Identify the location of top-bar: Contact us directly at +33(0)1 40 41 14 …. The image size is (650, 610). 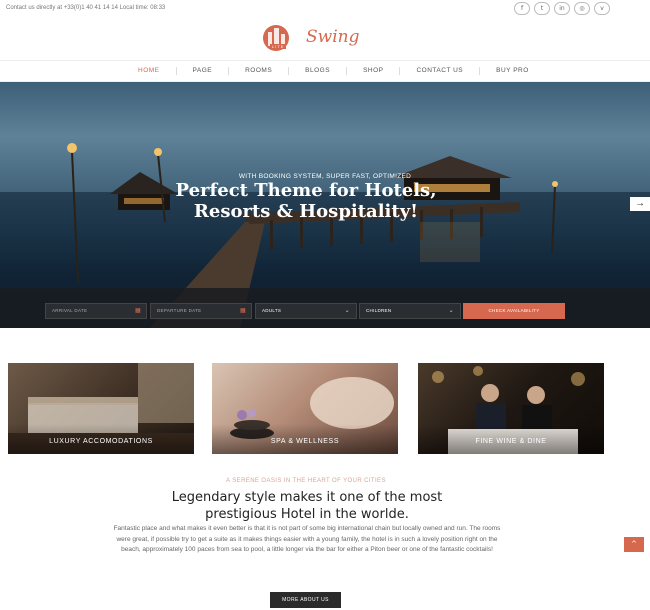
(325, 10).